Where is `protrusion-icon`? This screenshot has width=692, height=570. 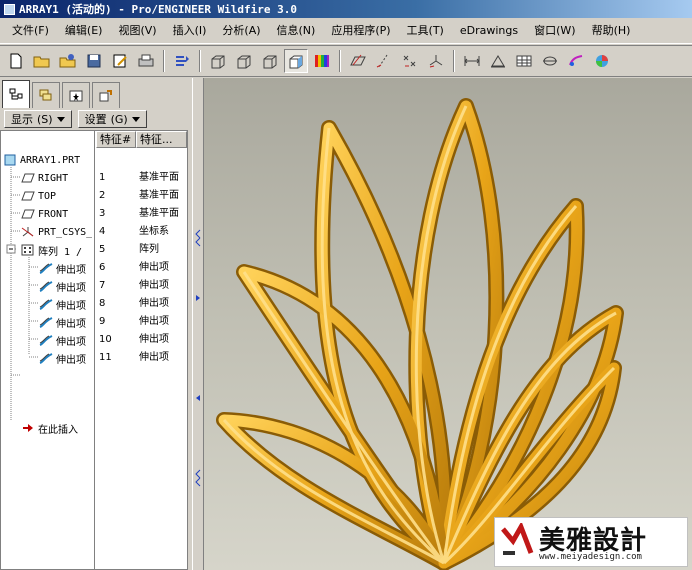 protrusion-icon is located at coordinates (46, 340).